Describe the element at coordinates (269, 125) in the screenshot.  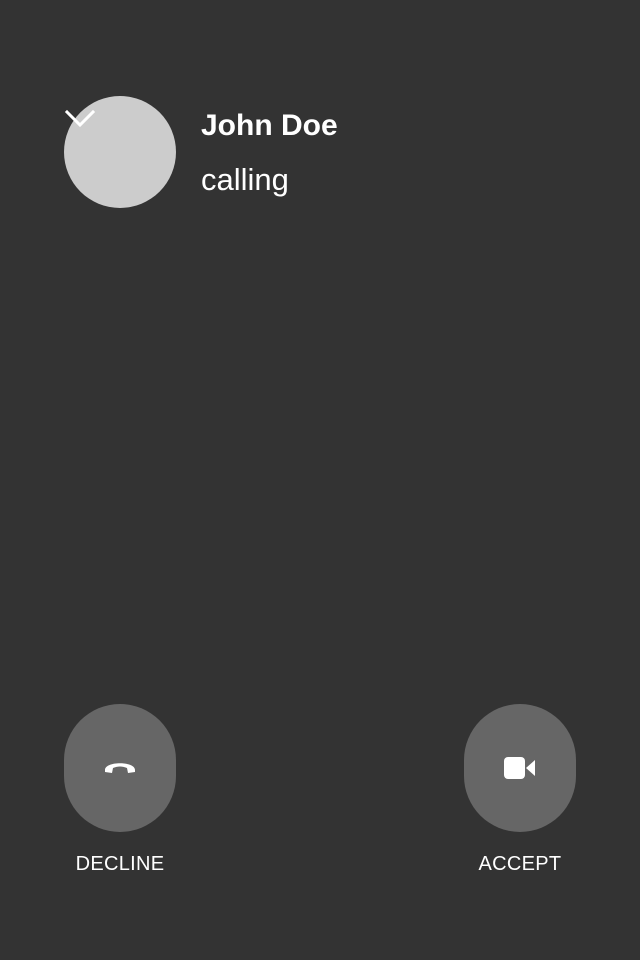
I see `caller-name: John Doe` at that location.